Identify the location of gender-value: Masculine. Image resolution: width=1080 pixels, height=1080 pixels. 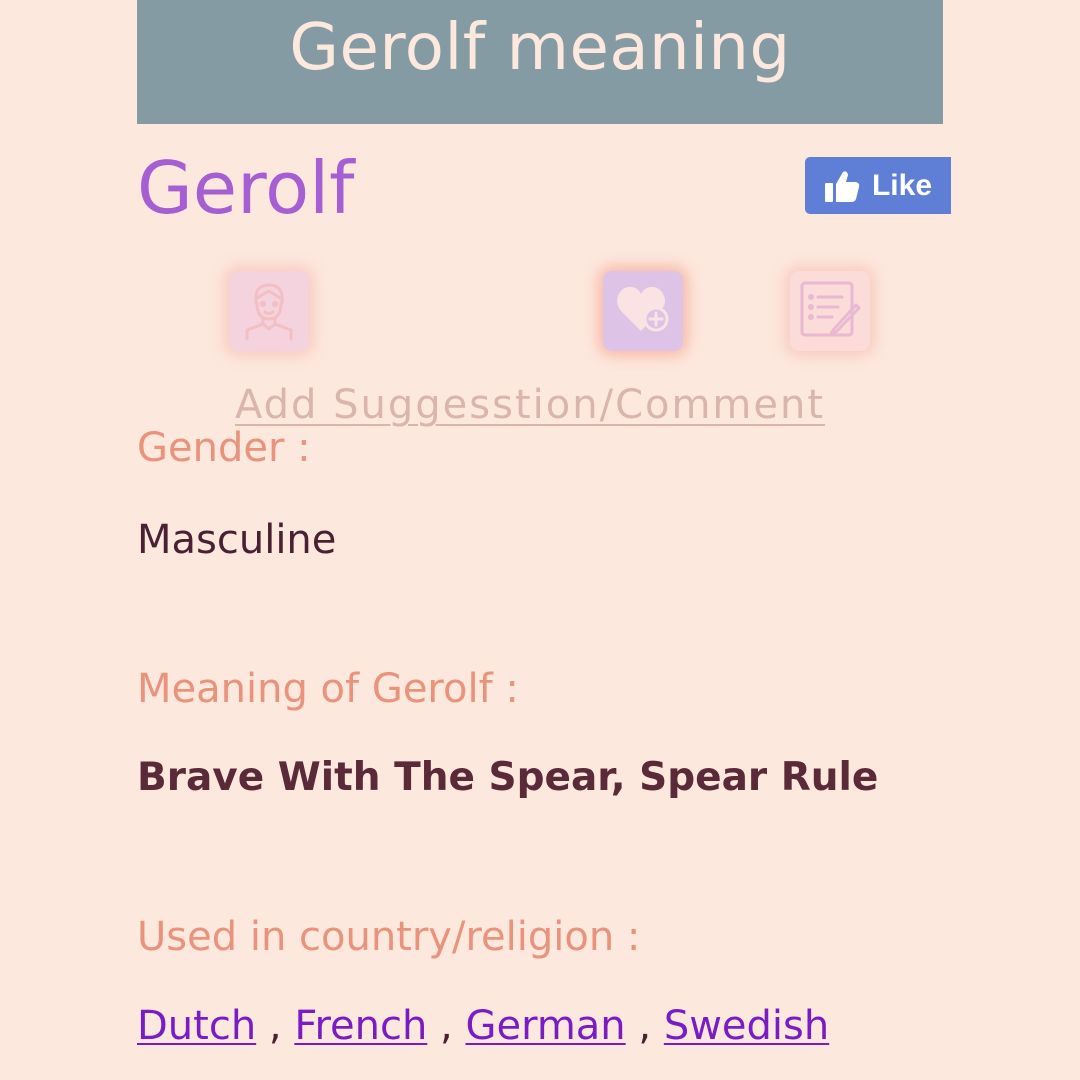
(237, 540).